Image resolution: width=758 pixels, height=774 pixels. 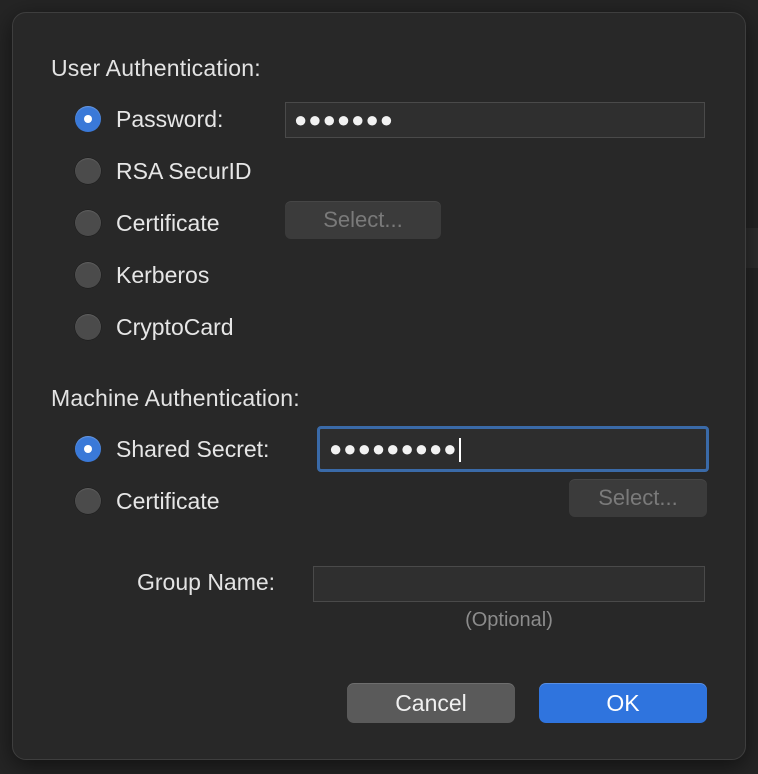 I want to click on password-field: ●●●●●●●, so click(x=495, y=120).